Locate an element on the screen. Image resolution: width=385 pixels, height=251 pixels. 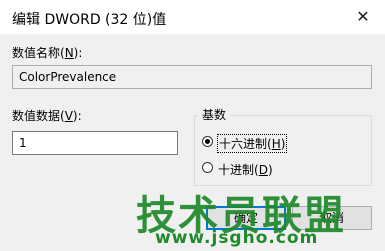
value-data-label: 数值数据(V): is located at coordinates (47, 116).